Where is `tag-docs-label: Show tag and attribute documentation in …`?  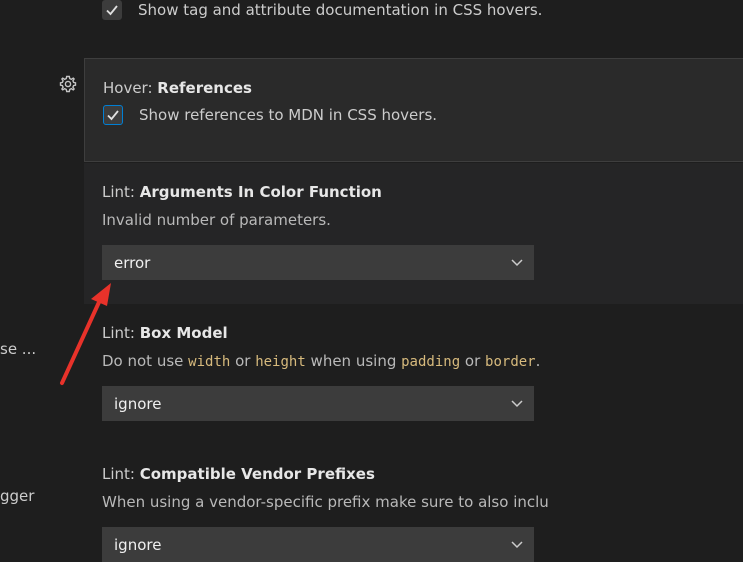 tag-docs-label: Show tag and attribute documentation in … is located at coordinates (340, 10).